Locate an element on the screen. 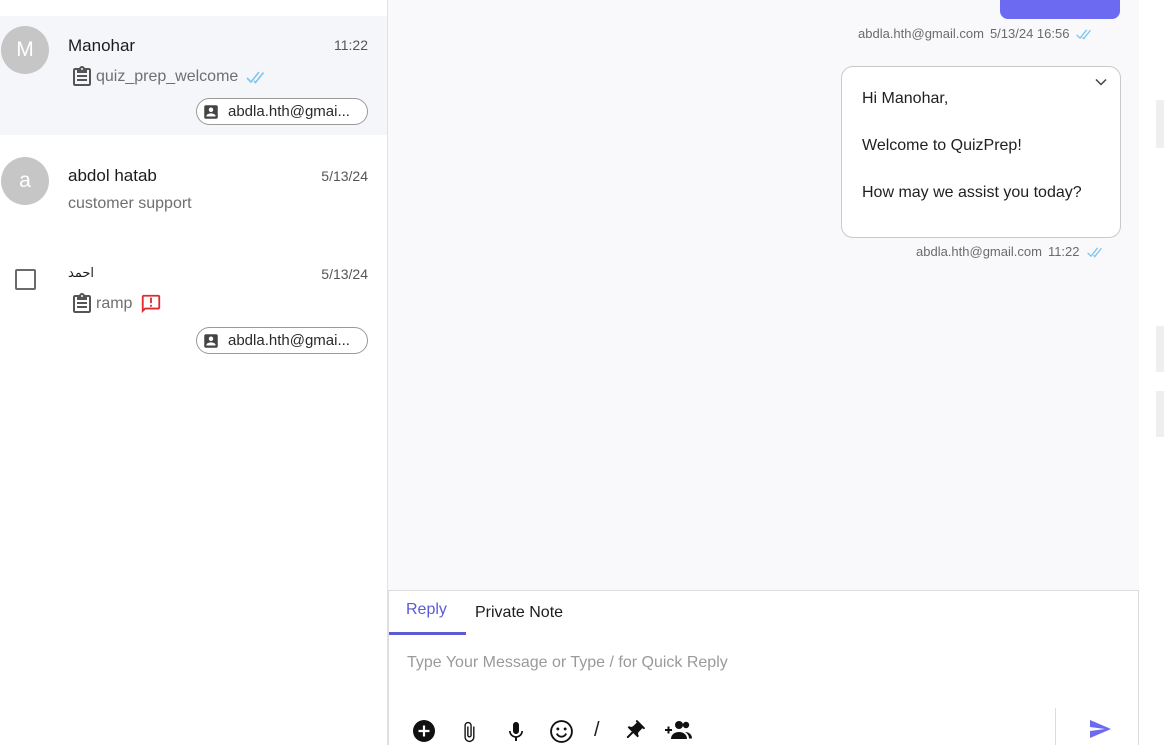 This screenshot has height=745, width=1164. message-line: Welcome to QuizPrep! is located at coordinates (942, 145).